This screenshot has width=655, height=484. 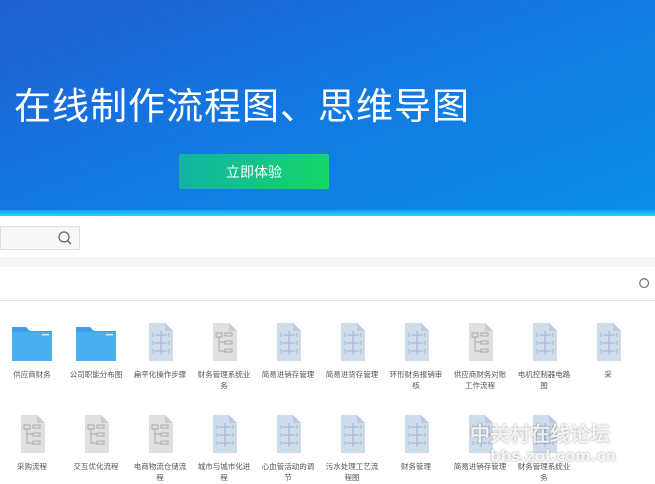 I want to click on banner-edge, so click(x=327, y=213).